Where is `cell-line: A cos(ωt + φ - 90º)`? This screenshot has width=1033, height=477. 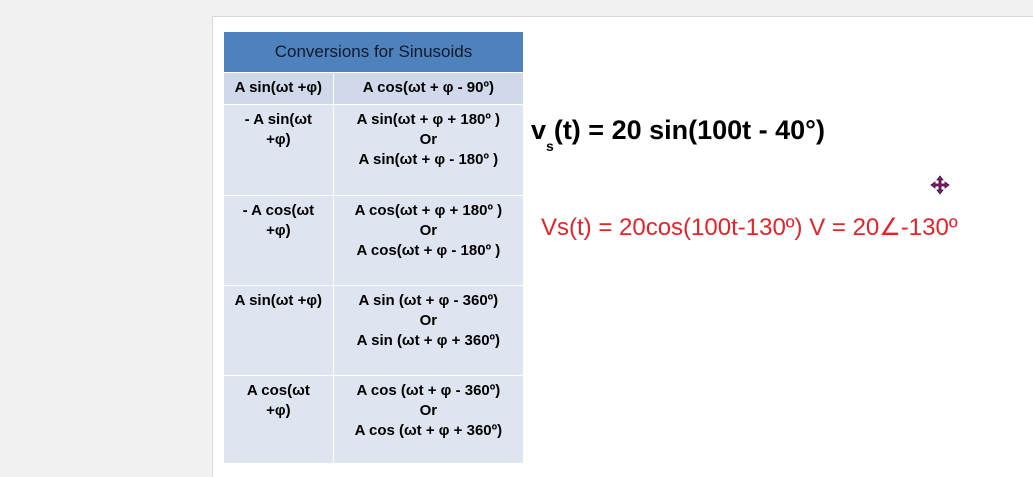 cell-line: A cos(ωt + φ - 90º) is located at coordinates (428, 87).